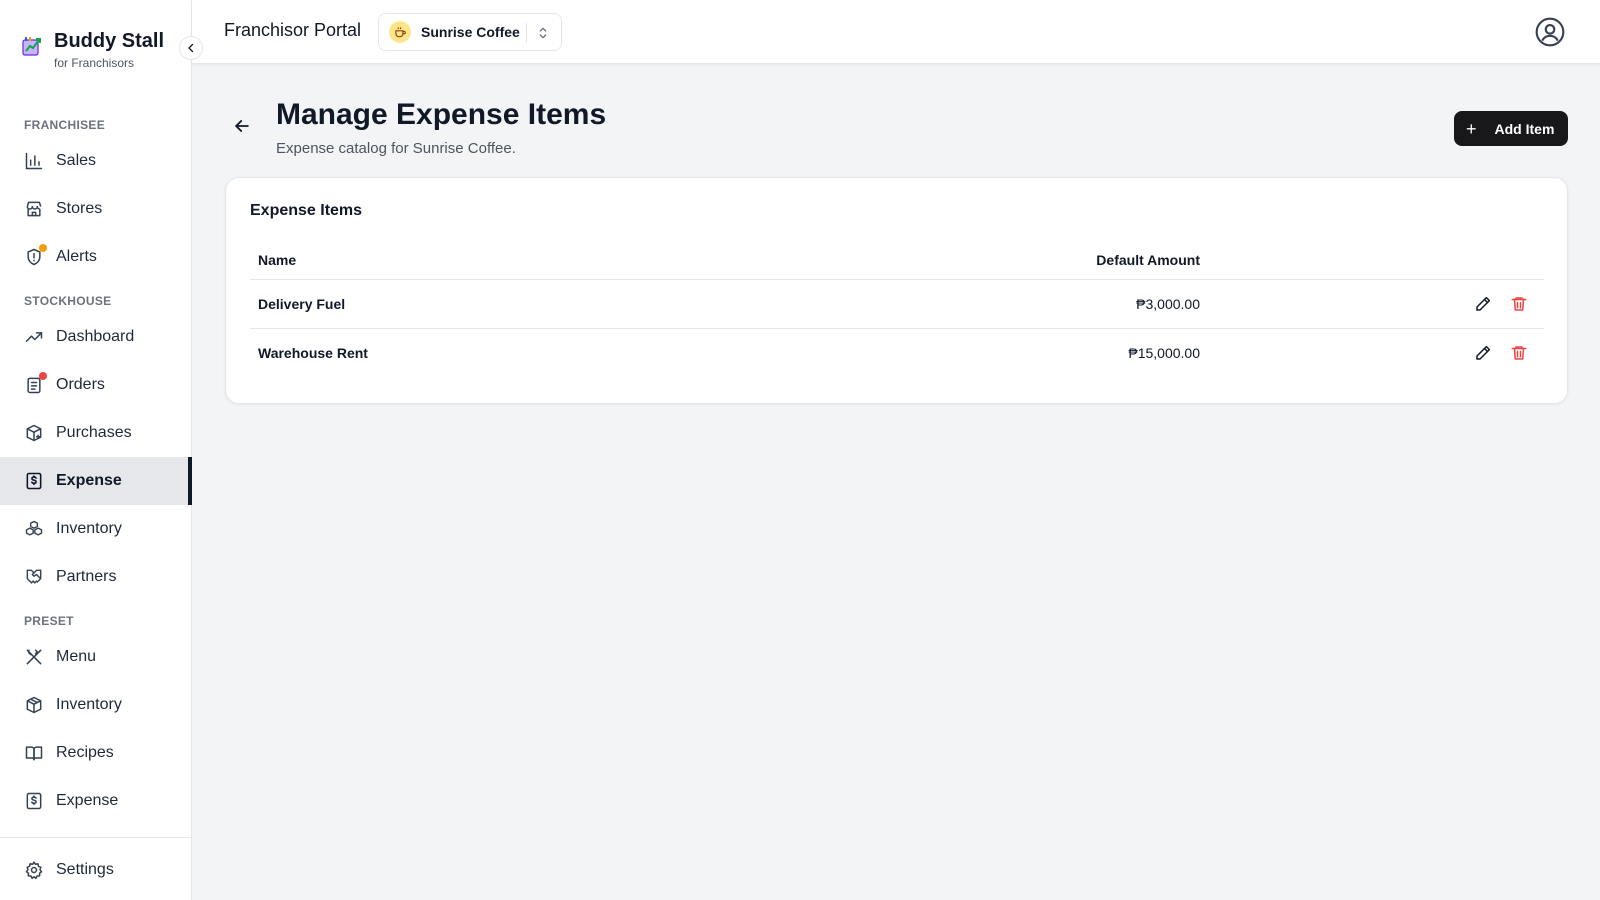 This screenshot has width=1600, height=900. What do you see at coordinates (34, 870) in the screenshot?
I see `gear-icon` at bounding box center [34, 870].